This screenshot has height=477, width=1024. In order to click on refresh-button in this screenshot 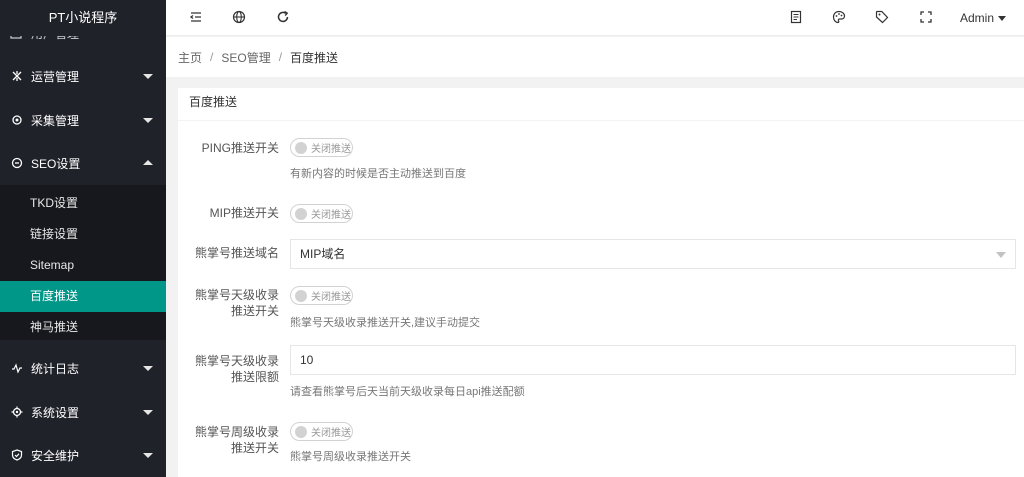, I will do `click(283, 18)`.